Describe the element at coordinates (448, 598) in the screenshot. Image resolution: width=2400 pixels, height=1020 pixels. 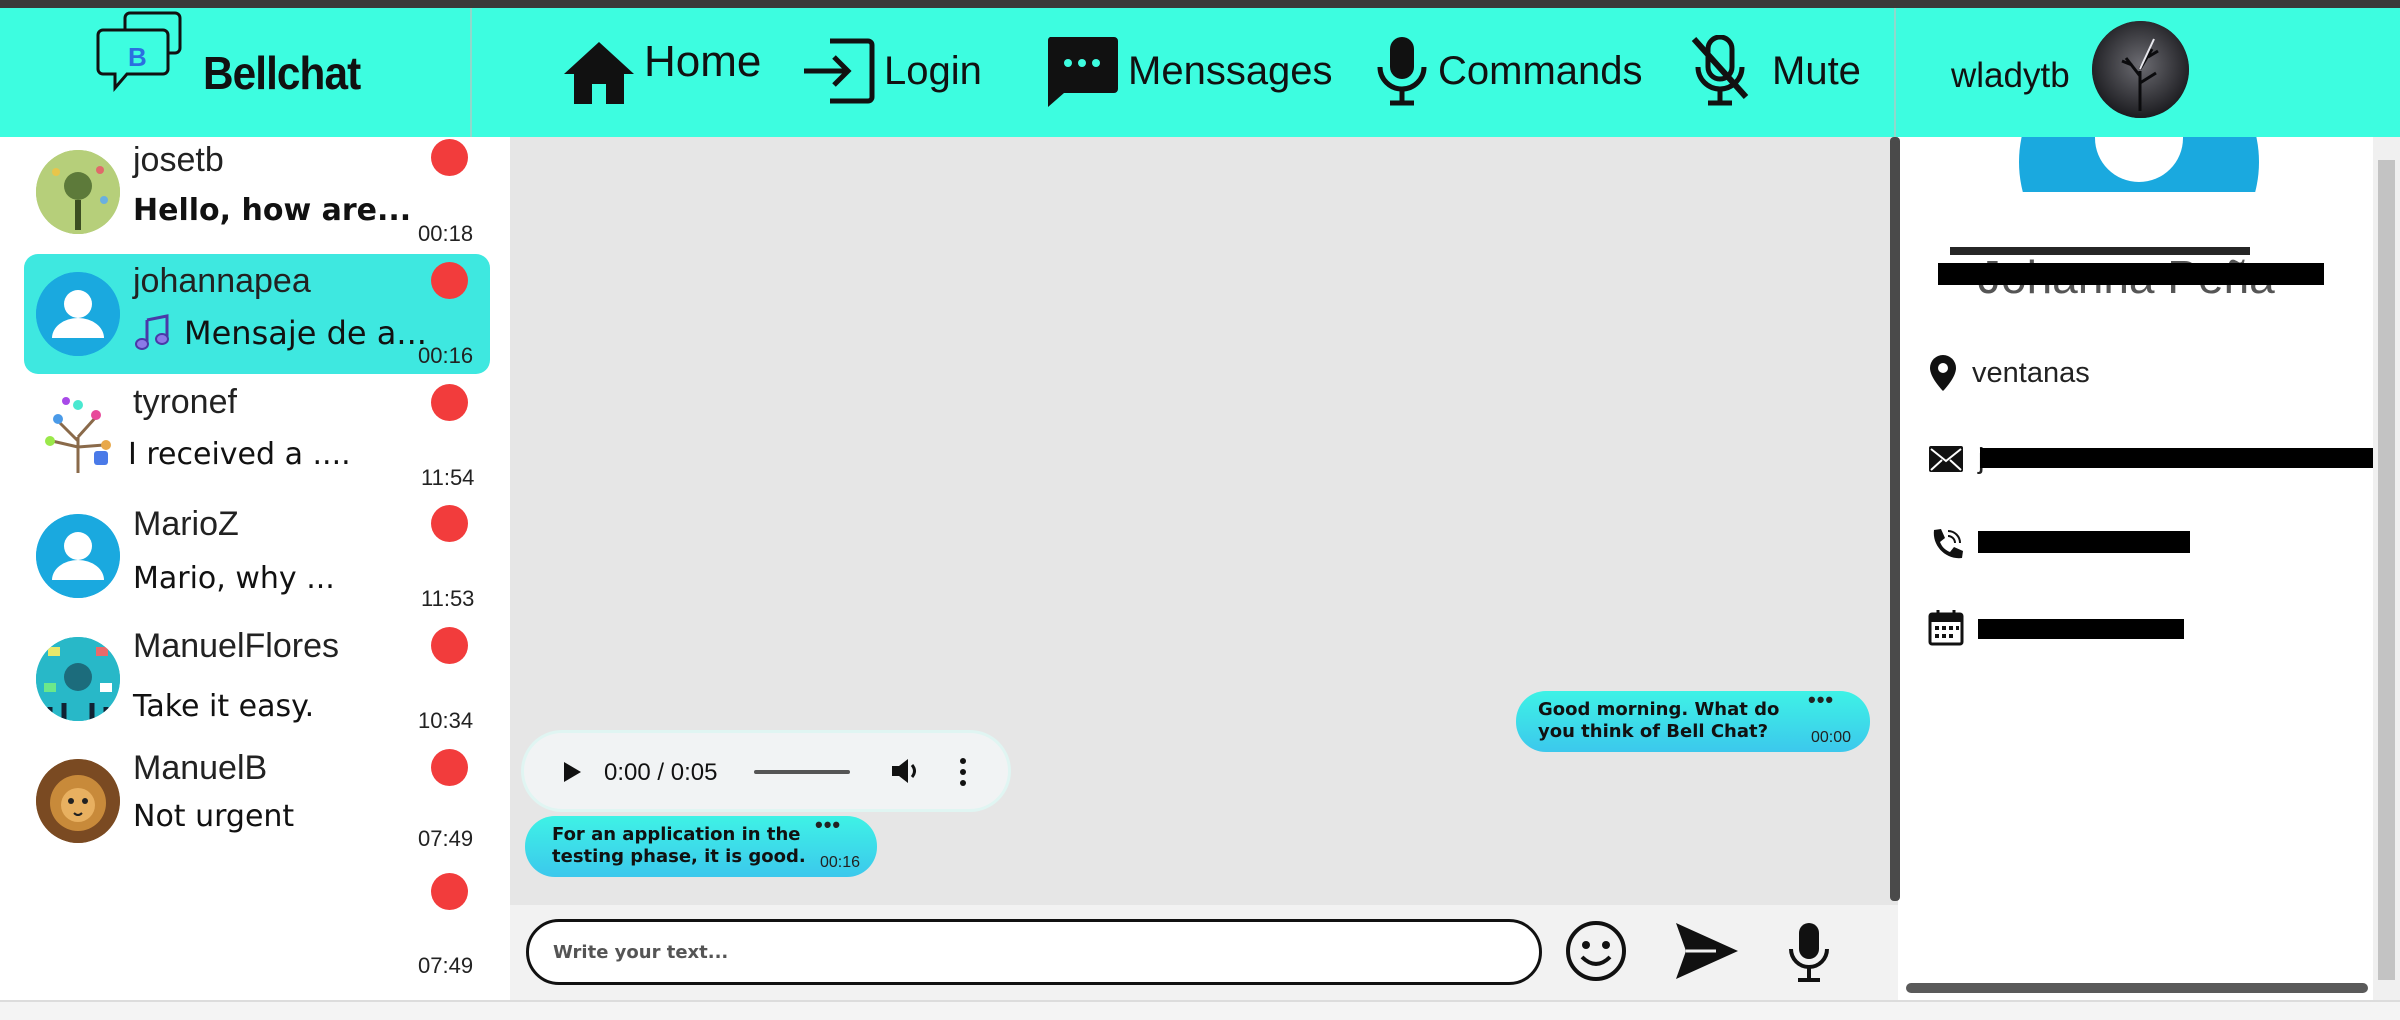
I see `contact-time: 11:53` at that location.